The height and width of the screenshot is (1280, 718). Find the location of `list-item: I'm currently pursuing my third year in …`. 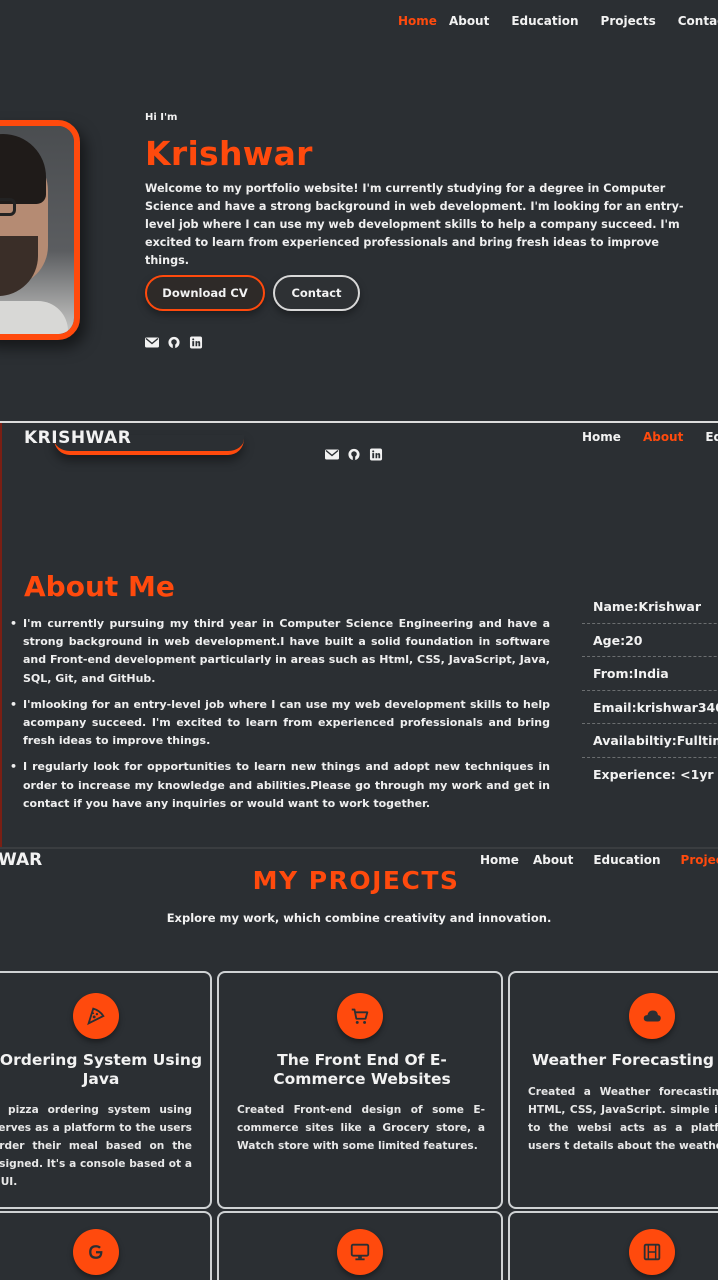

list-item: I'm currently pursuing my third year in … is located at coordinates (280, 651).